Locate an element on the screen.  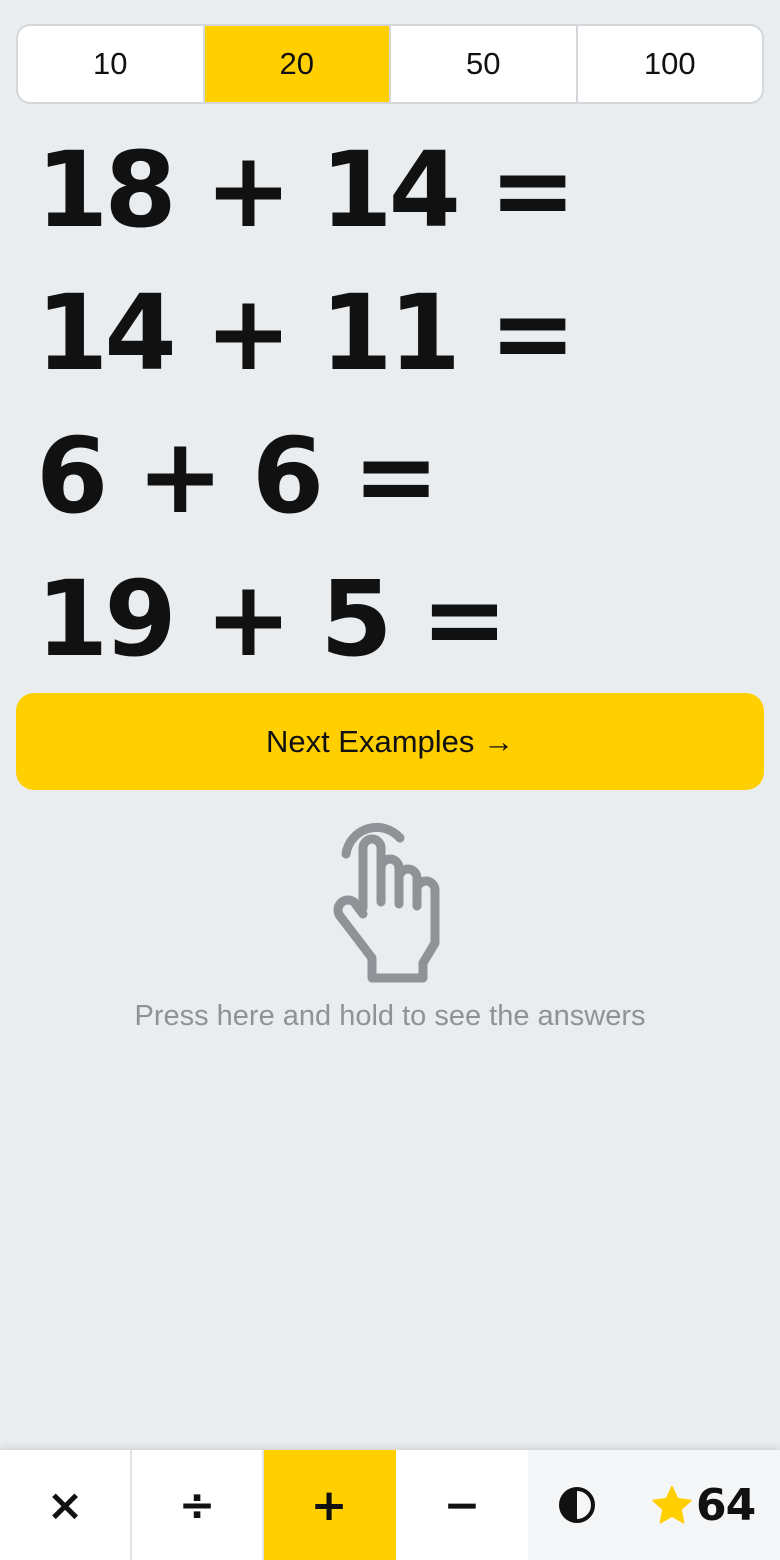
range-option-50: 50 is located at coordinates (484, 64).